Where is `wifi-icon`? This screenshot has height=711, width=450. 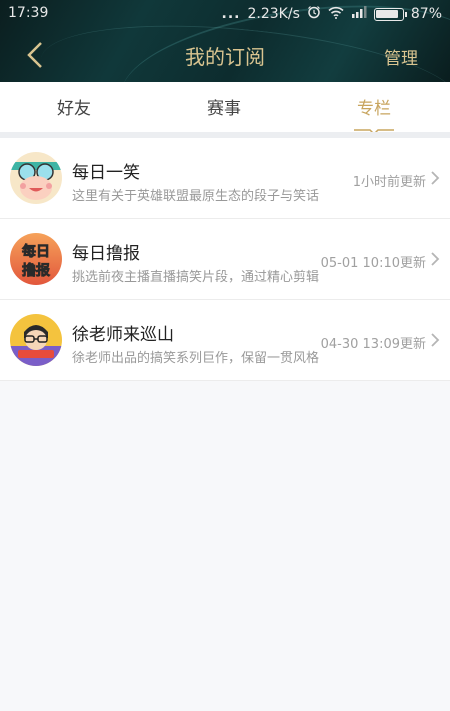 wifi-icon is located at coordinates (336, 14).